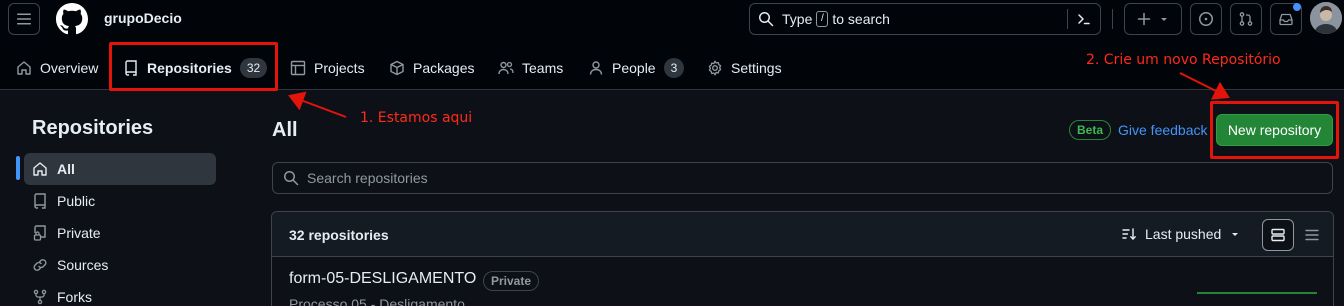  Describe the element at coordinates (285, 130) in the screenshot. I see `page-title: All` at that location.